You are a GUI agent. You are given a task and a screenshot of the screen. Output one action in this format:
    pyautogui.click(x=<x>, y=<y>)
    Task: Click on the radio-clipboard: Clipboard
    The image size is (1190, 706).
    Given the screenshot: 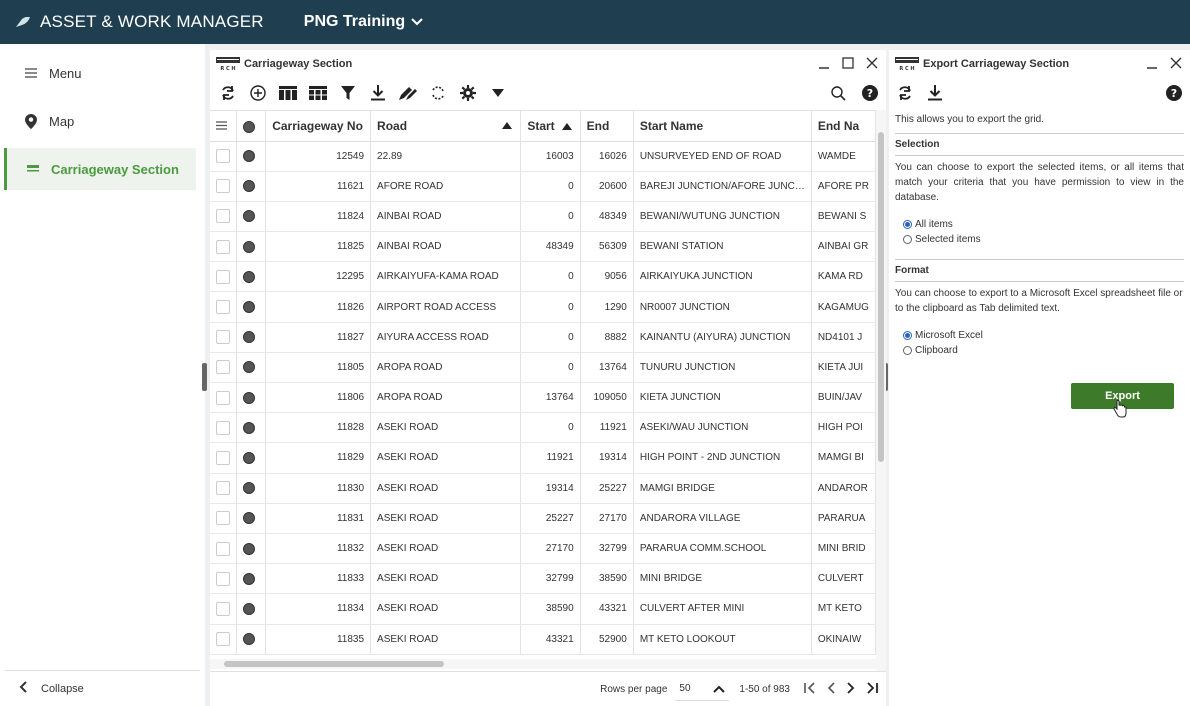 What is the action you would take?
    pyautogui.click(x=1043, y=350)
    